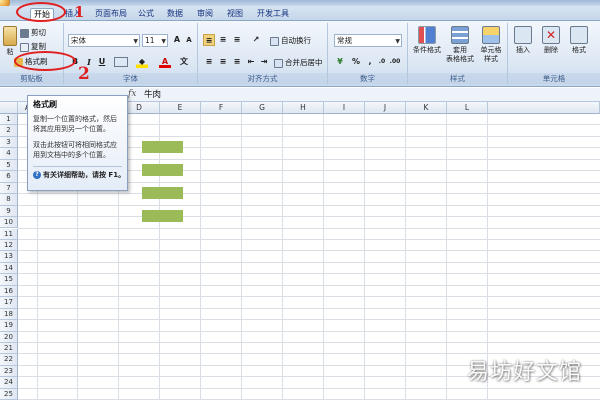 The width and height of the screenshot is (600, 400). I want to click on merge-icon, so click(278, 63).